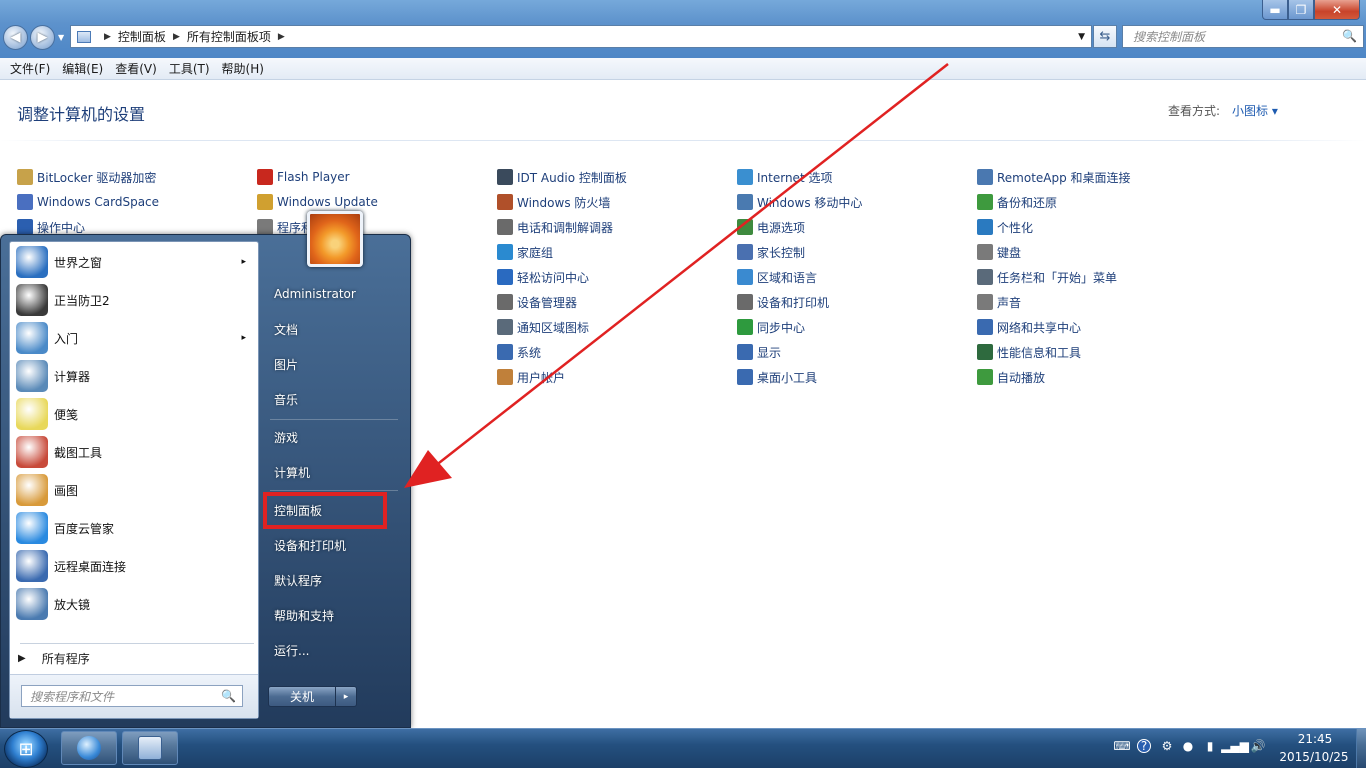  Describe the element at coordinates (334, 419) in the screenshot. I see `divider` at that location.